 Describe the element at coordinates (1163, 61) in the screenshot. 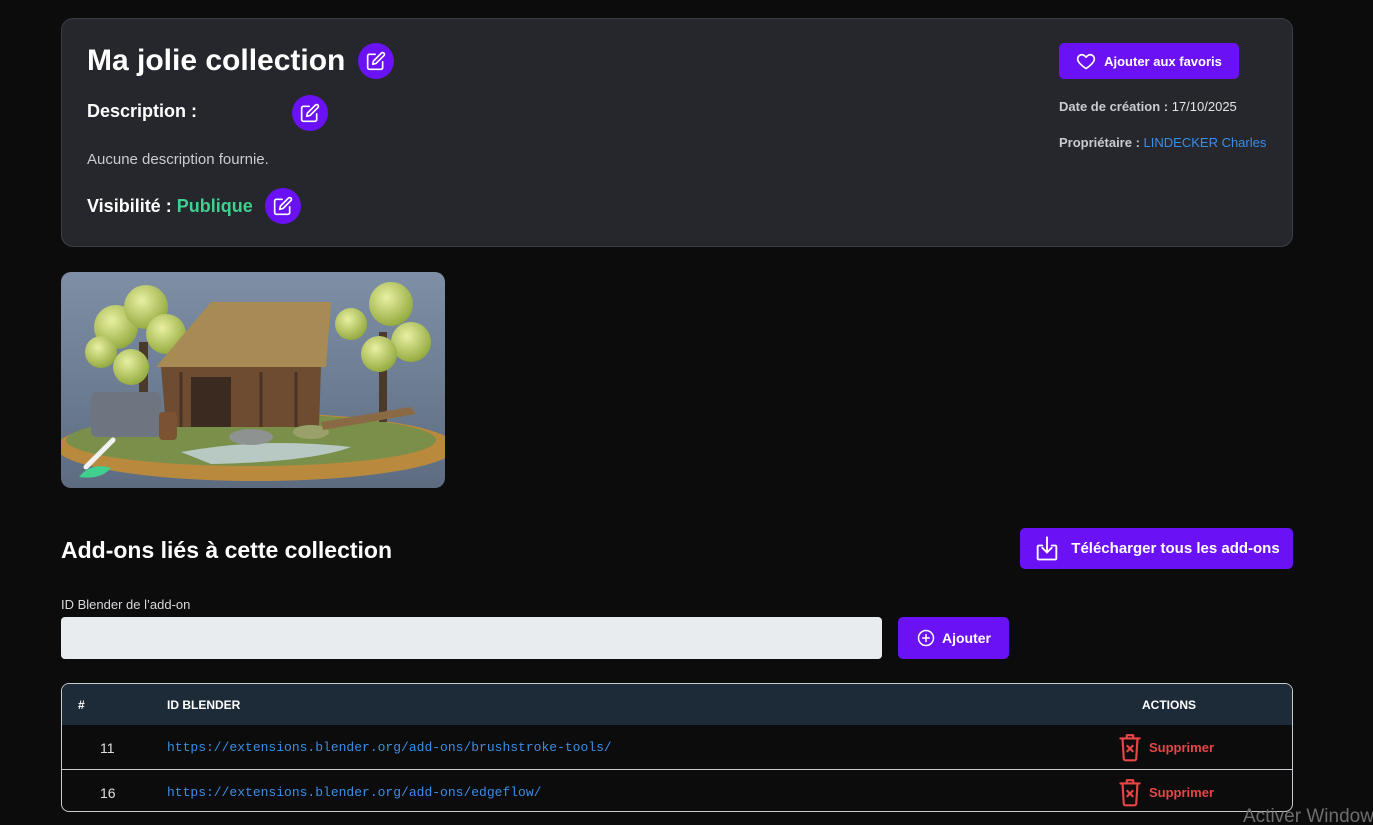

I see `add-favorite-label: Ajouter aux favoris` at that location.